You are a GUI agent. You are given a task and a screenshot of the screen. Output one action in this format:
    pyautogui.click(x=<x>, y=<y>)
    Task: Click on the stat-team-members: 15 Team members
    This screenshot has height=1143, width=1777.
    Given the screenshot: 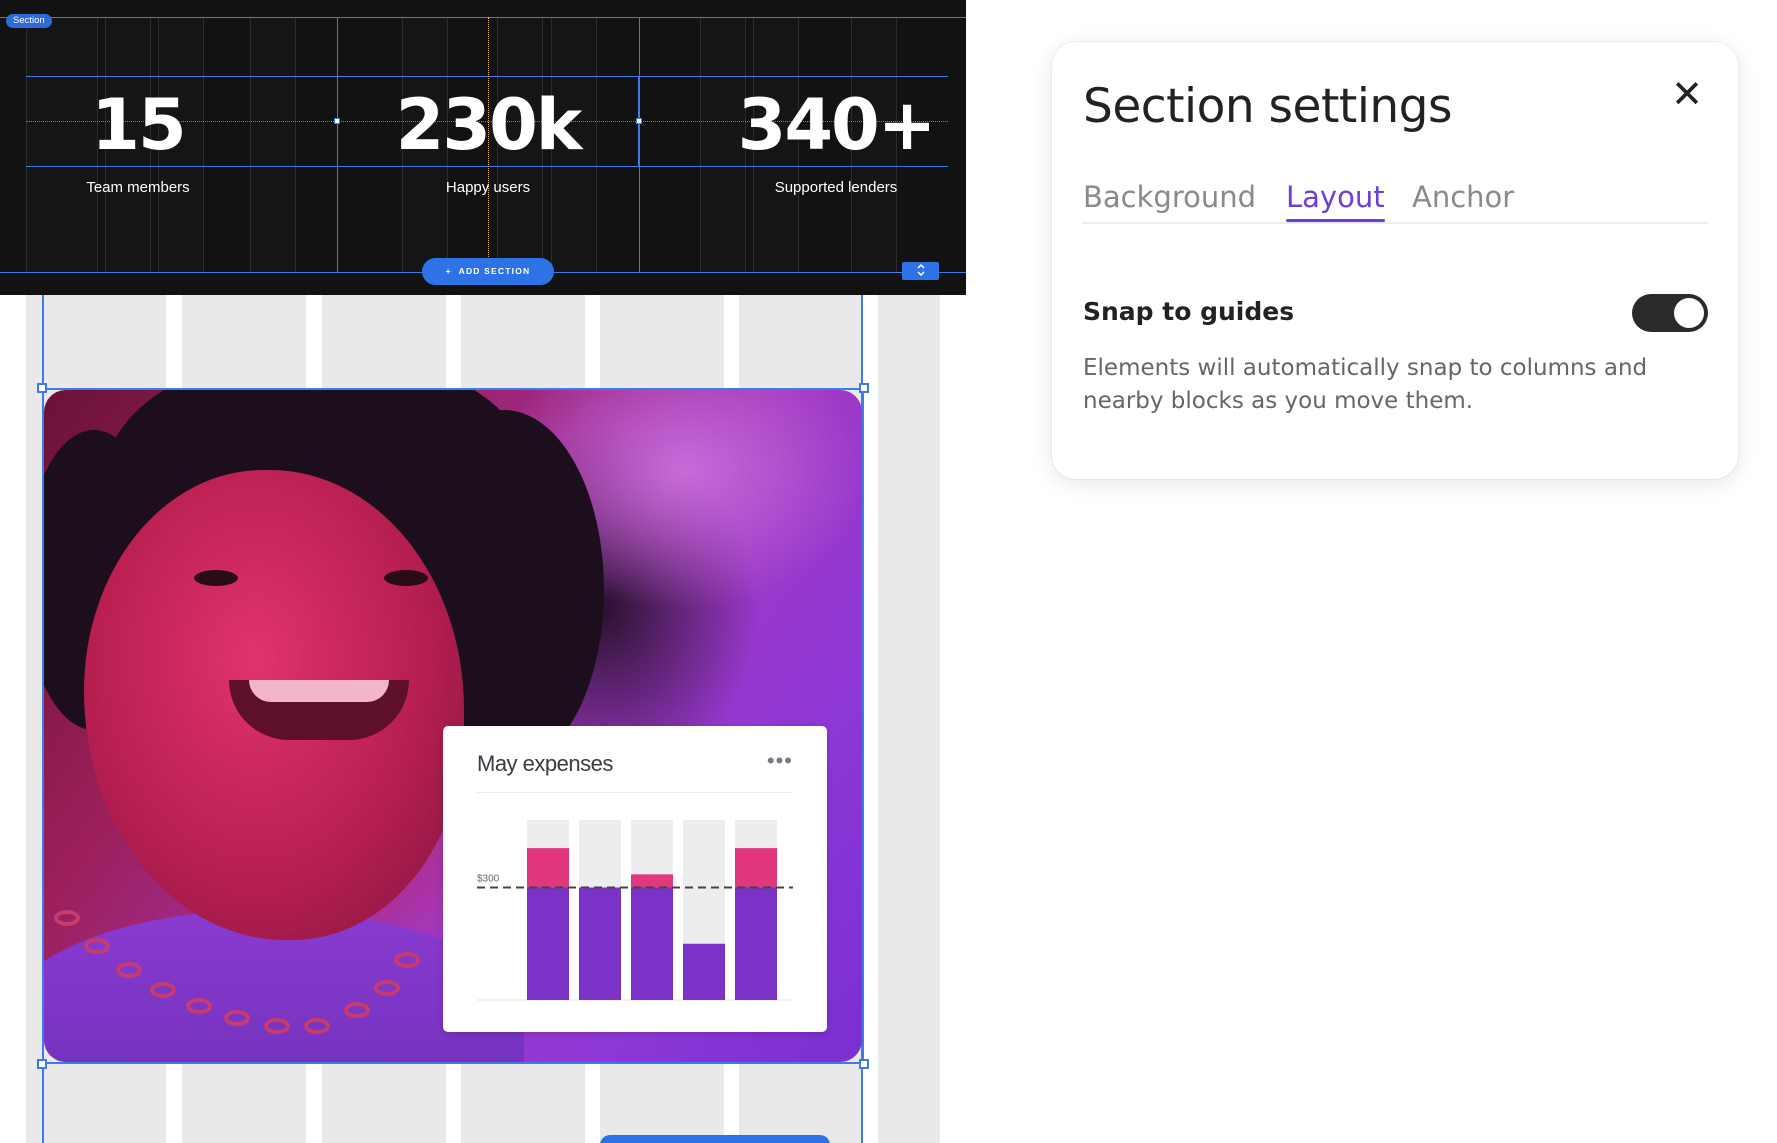 What is the action you would take?
    pyautogui.click(x=138, y=139)
    